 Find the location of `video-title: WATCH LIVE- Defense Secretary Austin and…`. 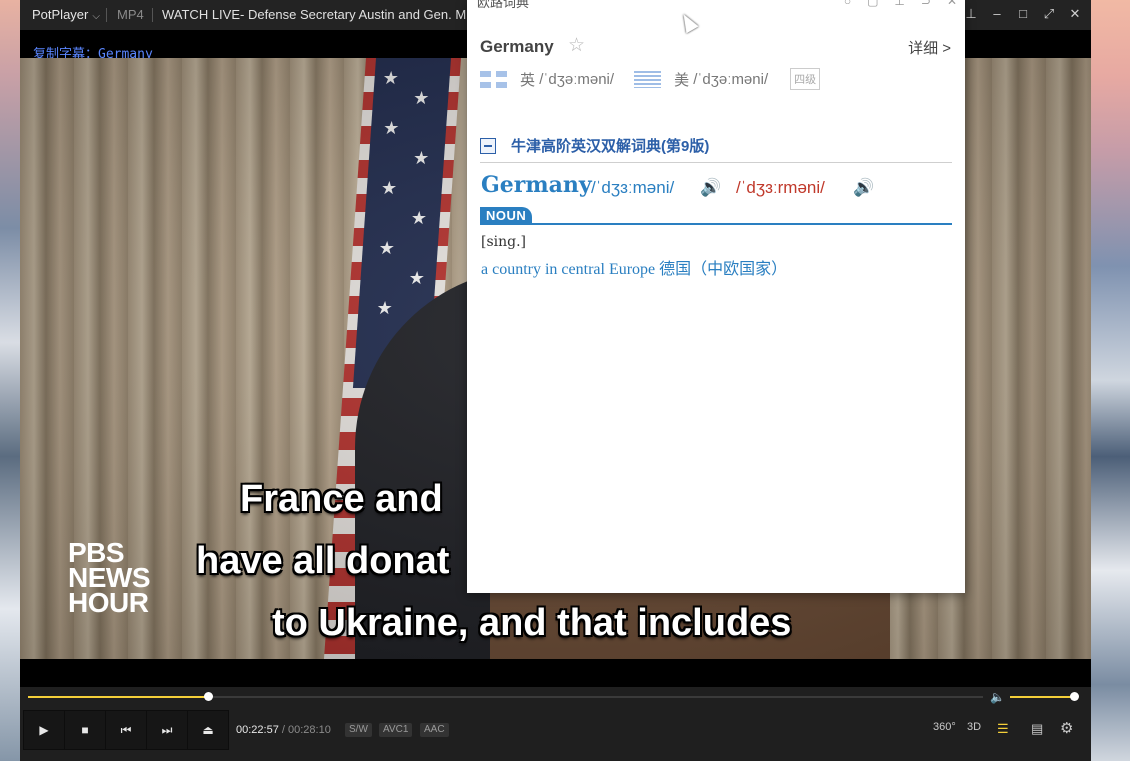

video-title: WATCH LIVE- Defense Secretary Austin and… is located at coordinates (314, 14).